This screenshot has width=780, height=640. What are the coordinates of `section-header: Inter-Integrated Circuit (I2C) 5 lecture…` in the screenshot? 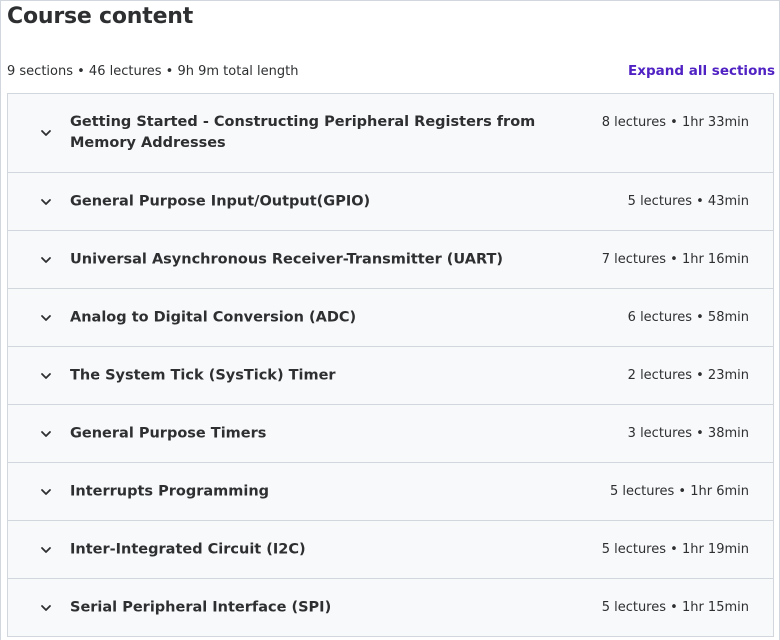 It's located at (390, 550).